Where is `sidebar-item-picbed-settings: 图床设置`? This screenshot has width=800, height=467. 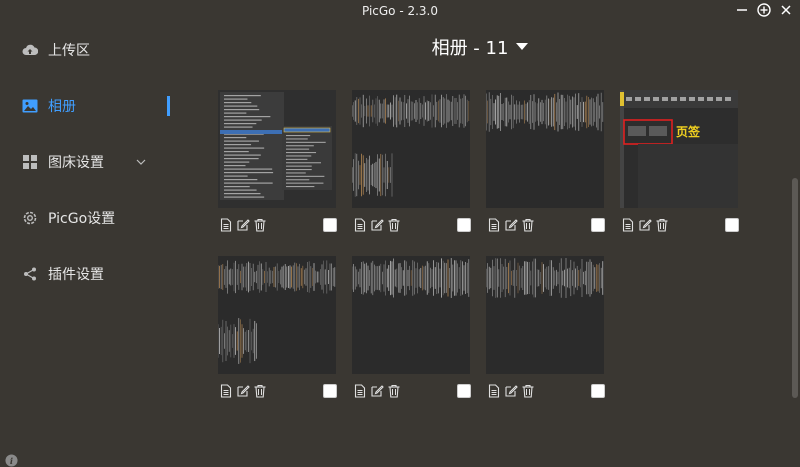
sidebar-item-picbed-settings: 图床设置 is located at coordinates (97, 162).